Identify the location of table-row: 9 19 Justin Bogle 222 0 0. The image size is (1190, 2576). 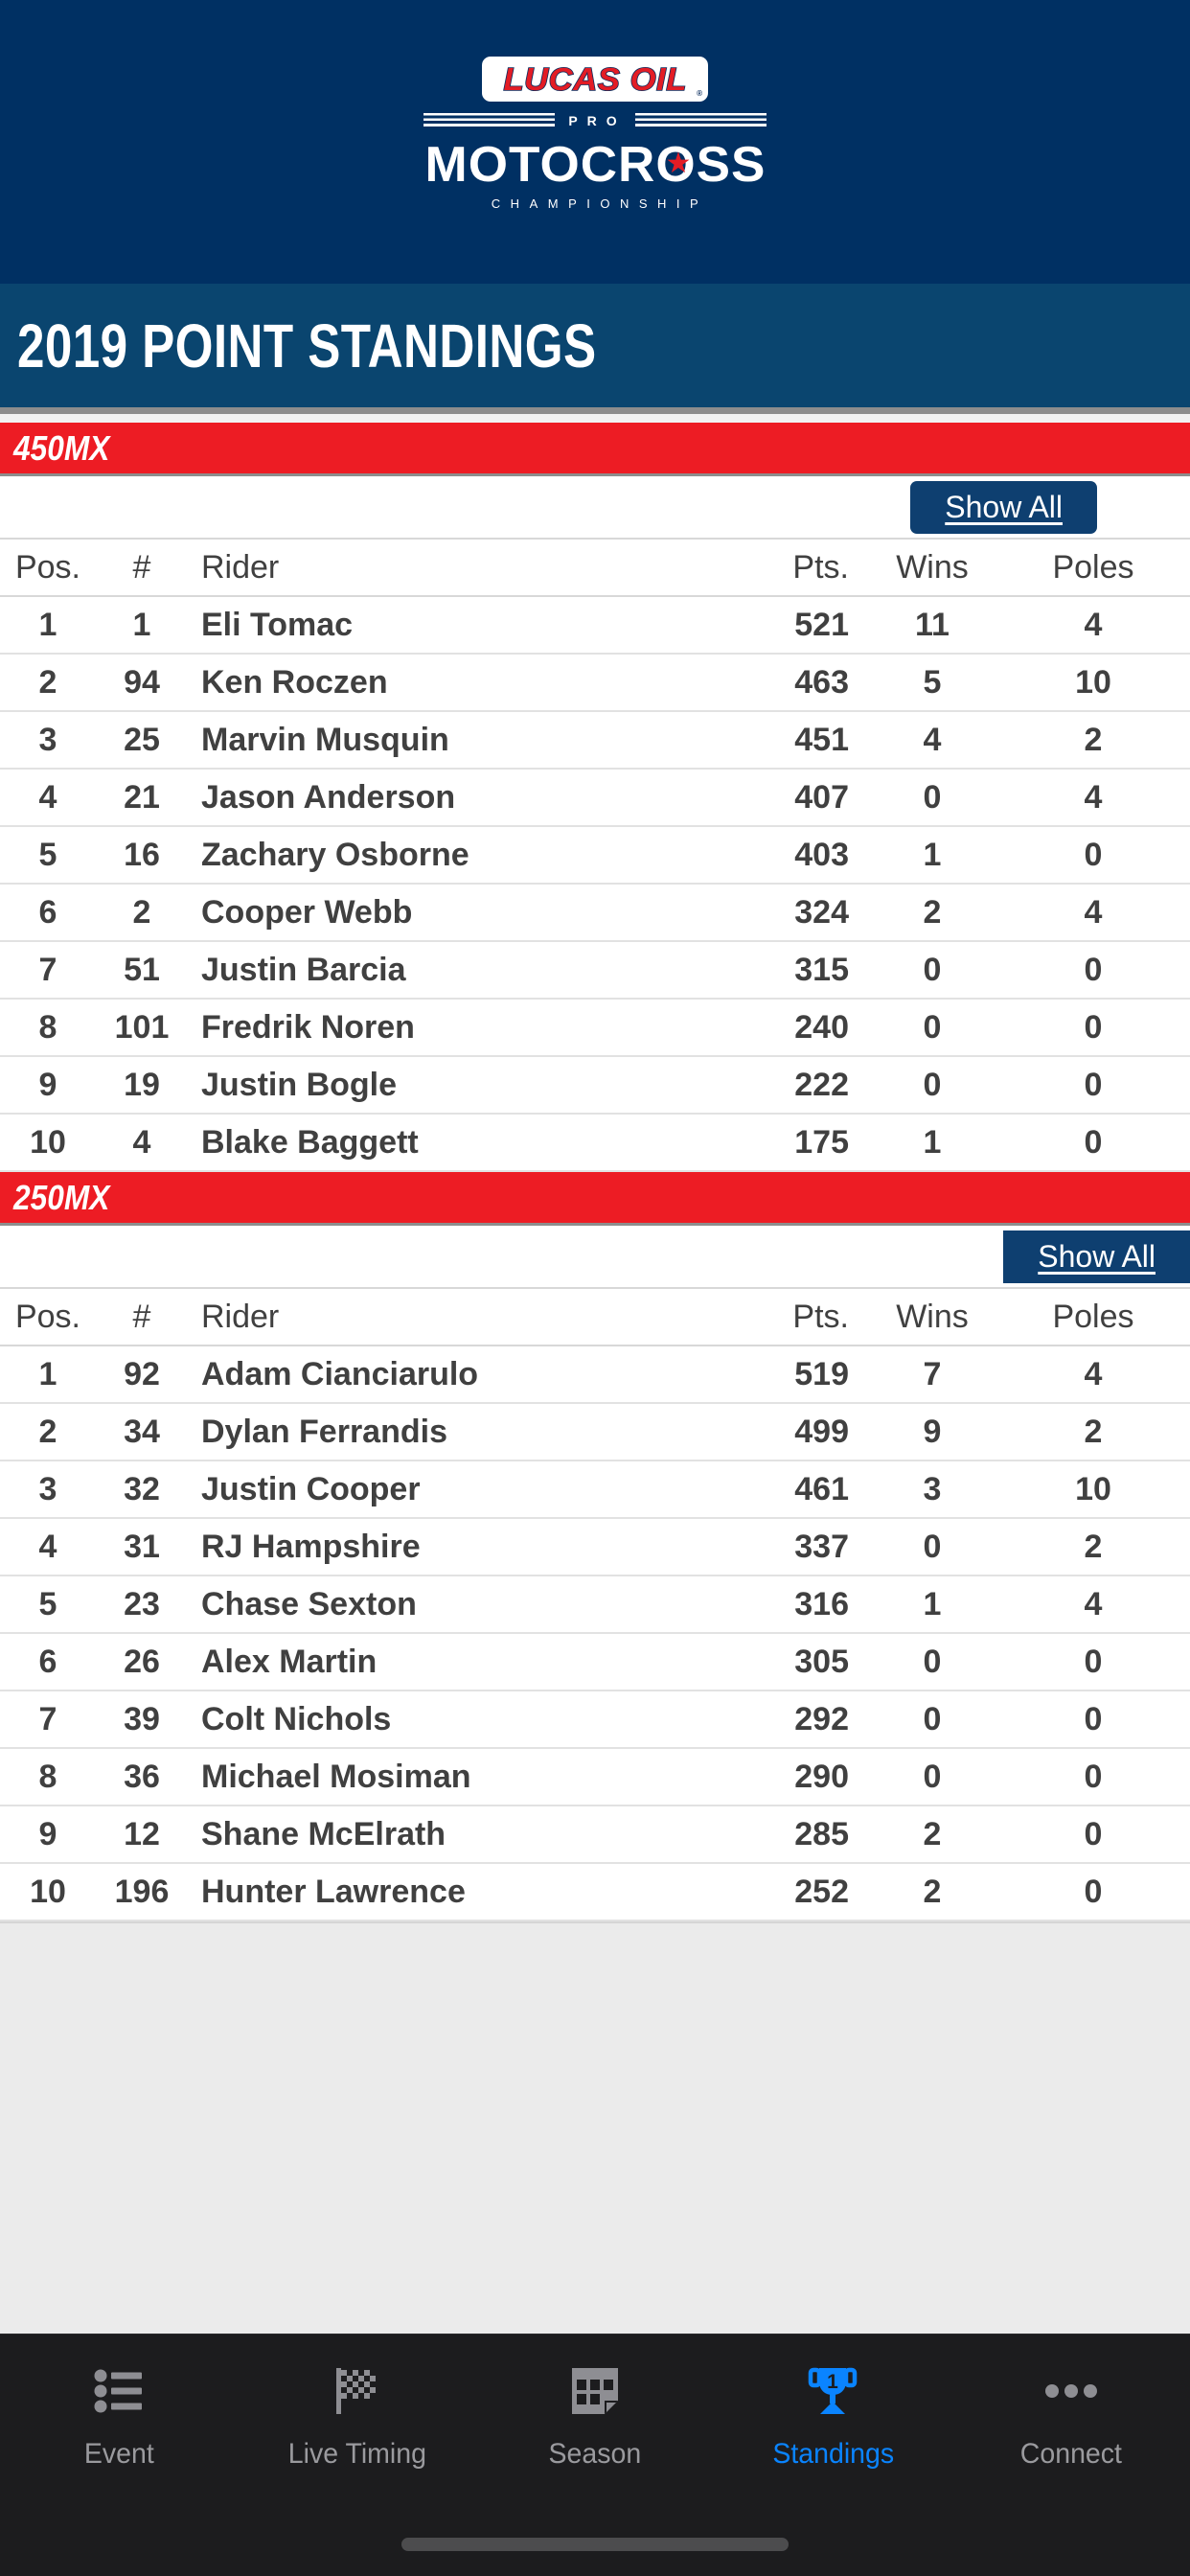
(595, 1085).